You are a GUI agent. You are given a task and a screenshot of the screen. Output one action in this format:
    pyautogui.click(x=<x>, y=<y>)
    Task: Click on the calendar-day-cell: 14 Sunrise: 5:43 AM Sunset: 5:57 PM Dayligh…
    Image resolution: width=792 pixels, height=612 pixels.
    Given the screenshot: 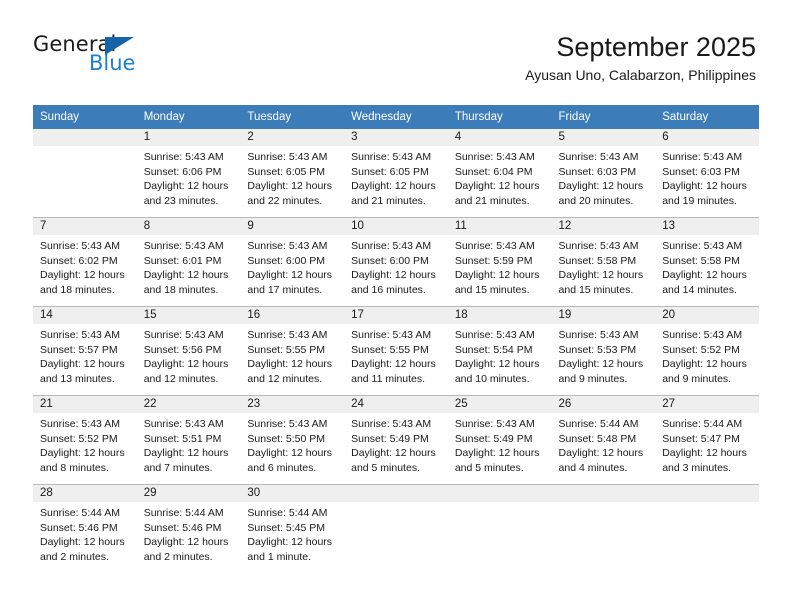 What is the action you would take?
    pyautogui.click(x=85, y=351)
    